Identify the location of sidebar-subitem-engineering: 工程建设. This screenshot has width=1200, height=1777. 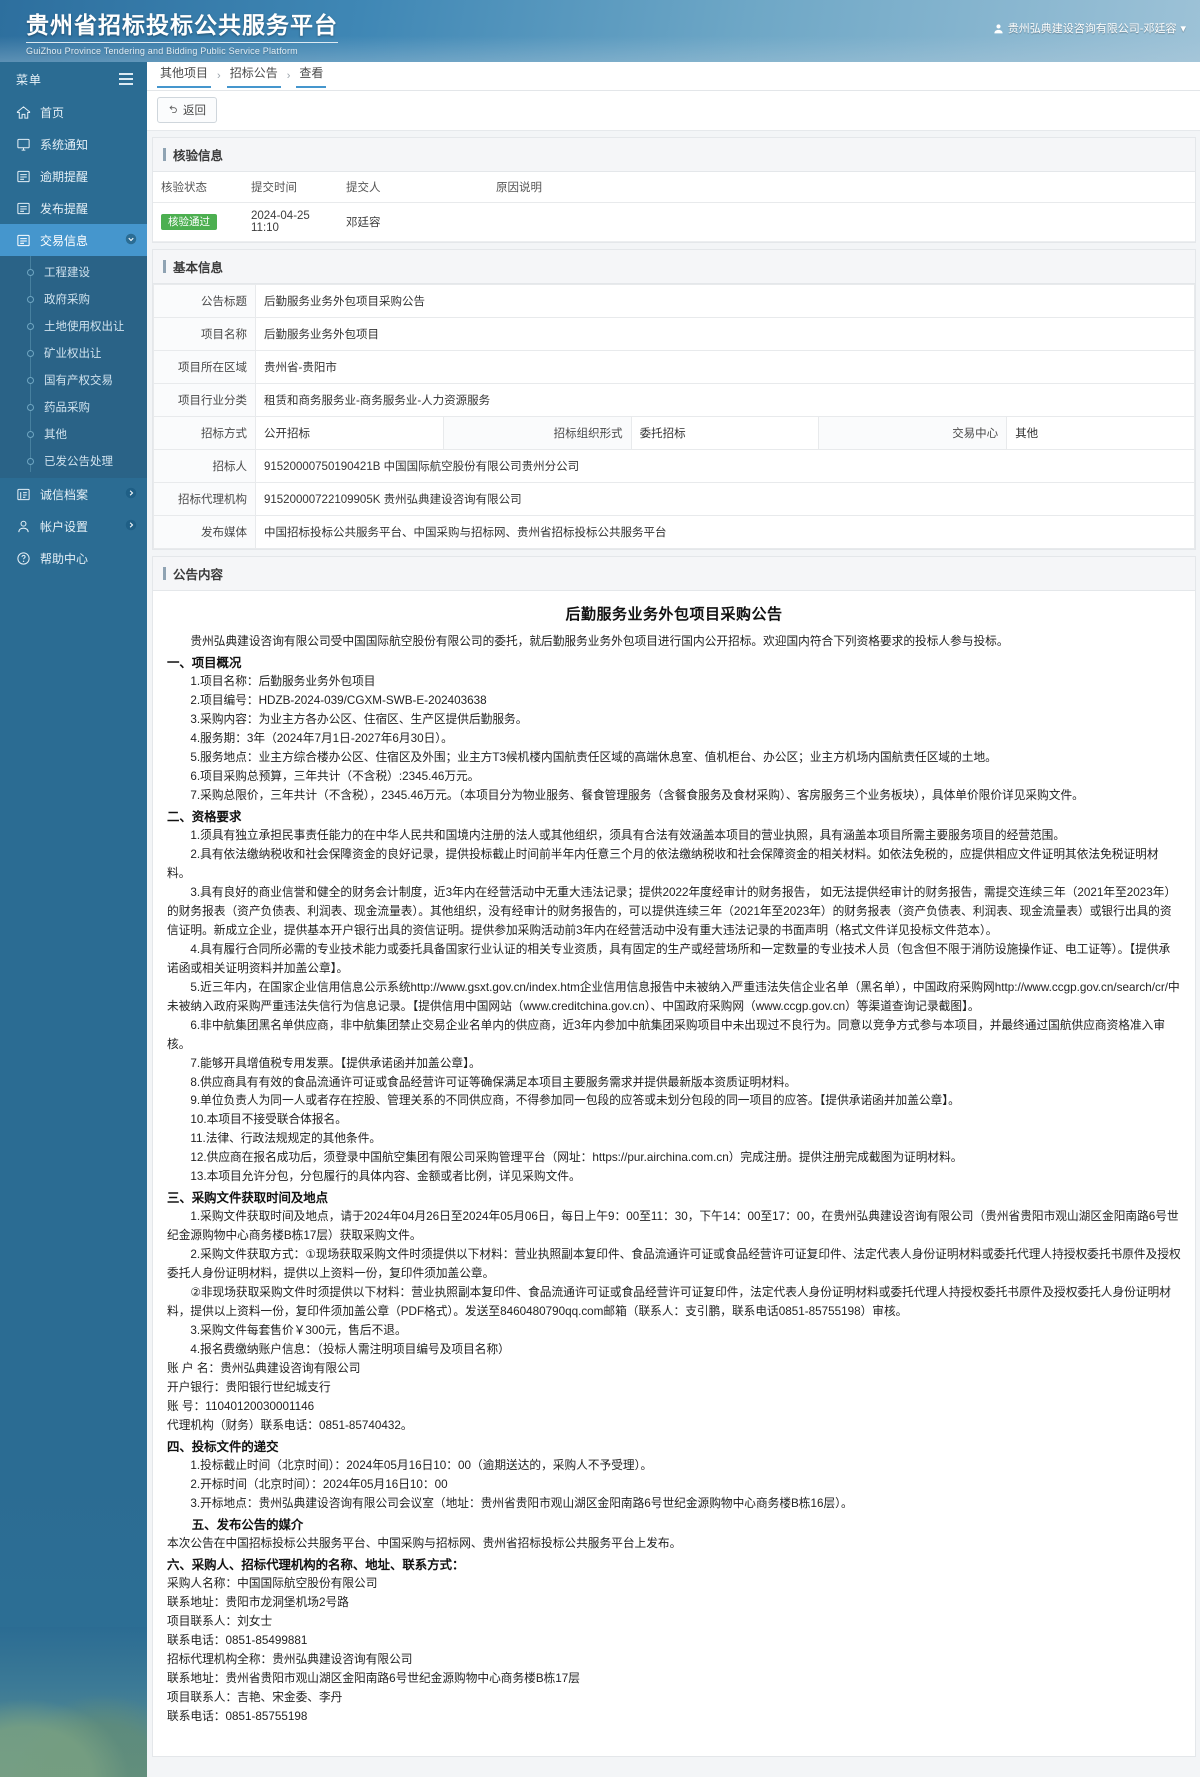
(73, 271).